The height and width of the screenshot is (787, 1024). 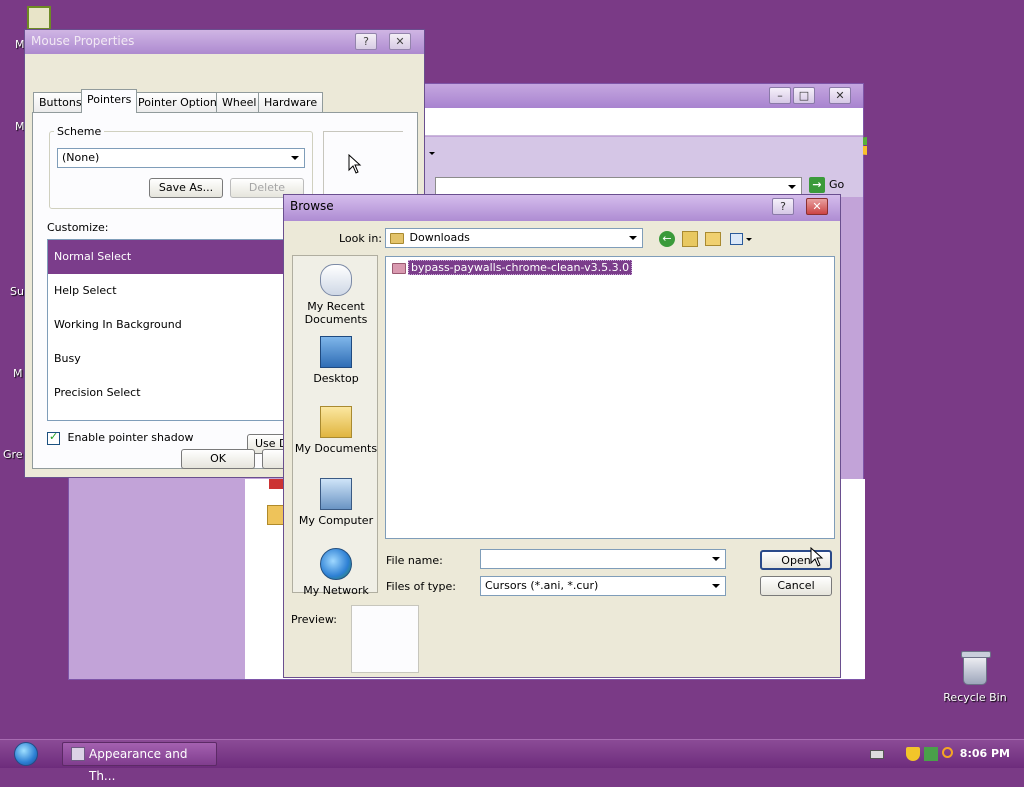 I want to click on ok-button: OK, so click(x=218, y=459).